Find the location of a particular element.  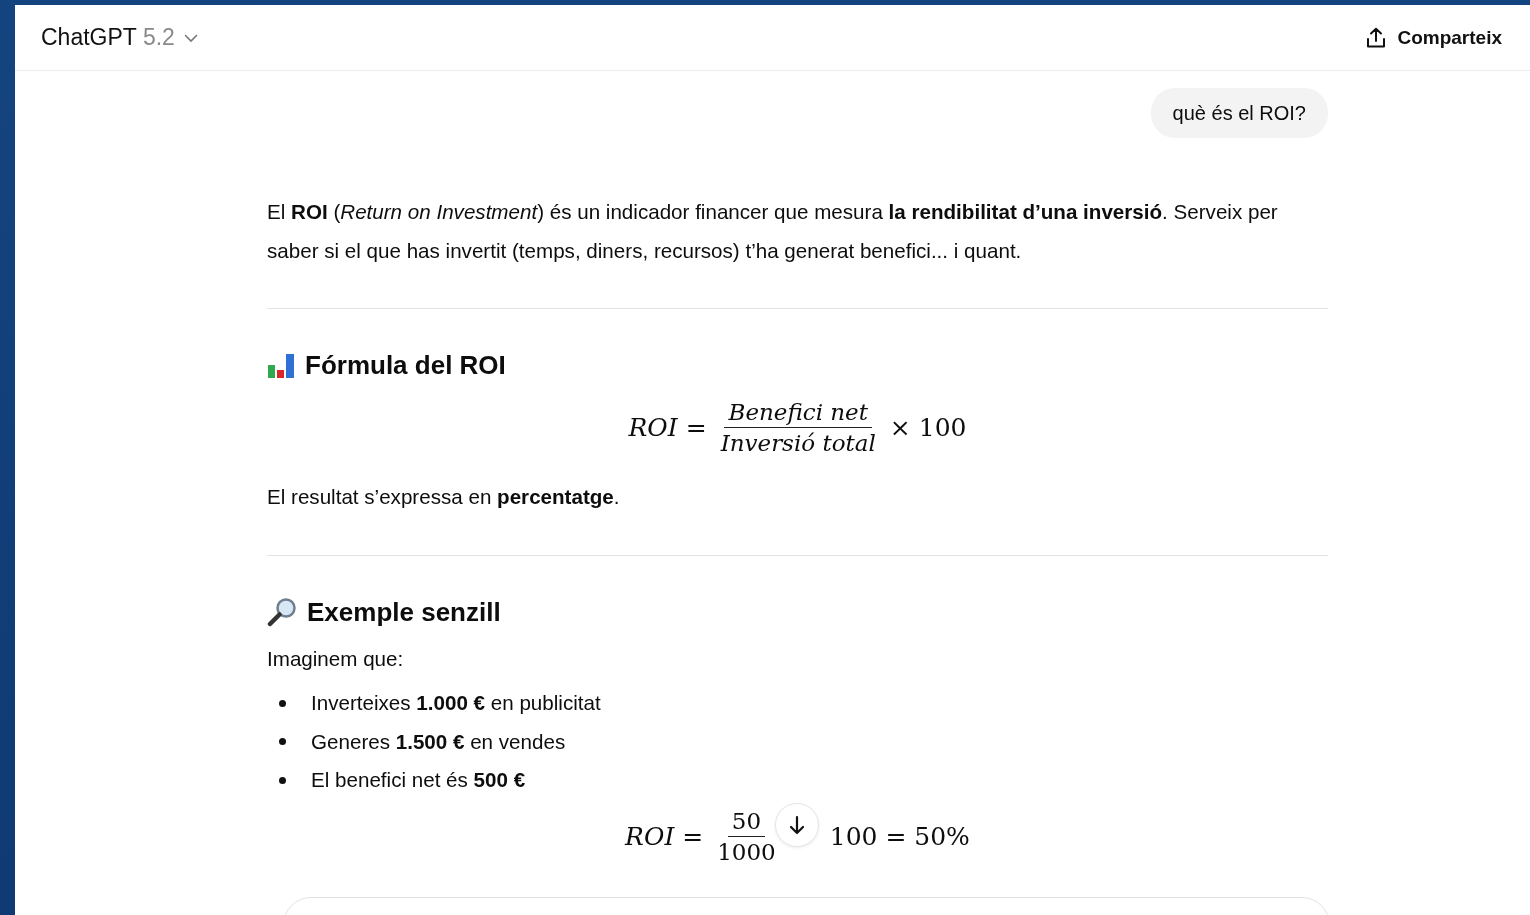

fraction-denominator: 1000 is located at coordinates (746, 851).